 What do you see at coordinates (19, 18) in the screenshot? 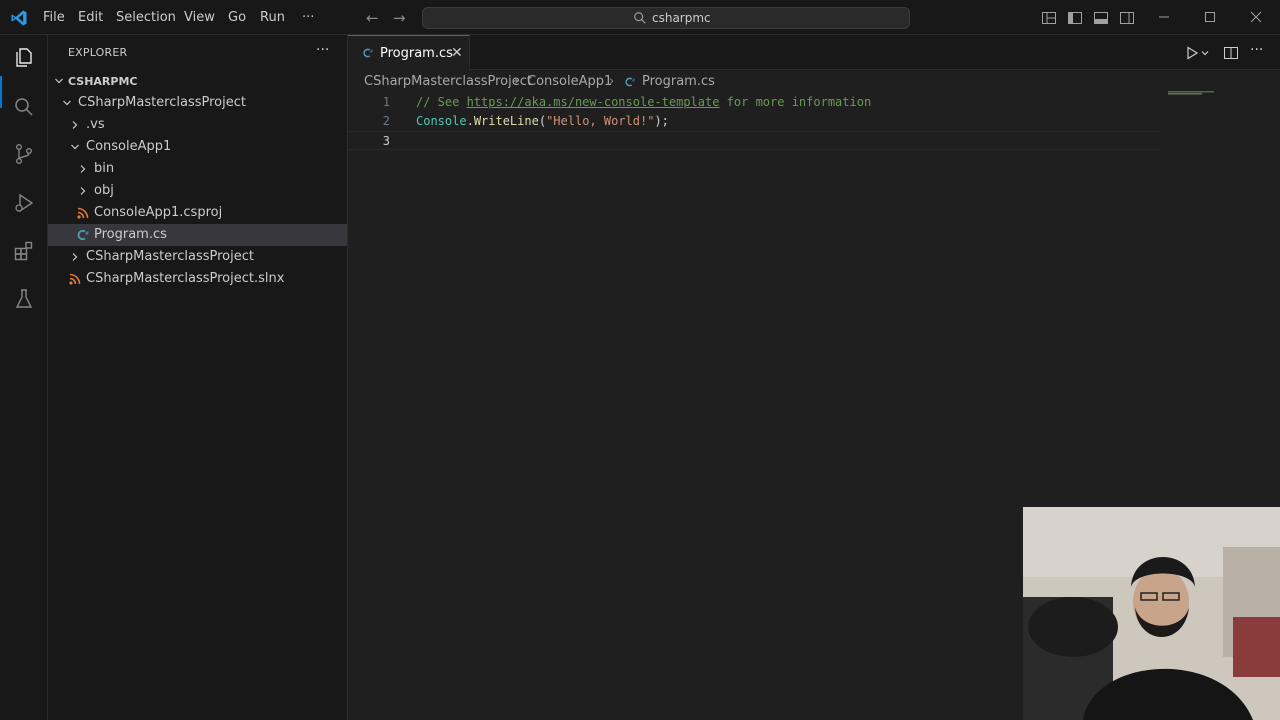
I see `vscode-logo-icon` at bounding box center [19, 18].